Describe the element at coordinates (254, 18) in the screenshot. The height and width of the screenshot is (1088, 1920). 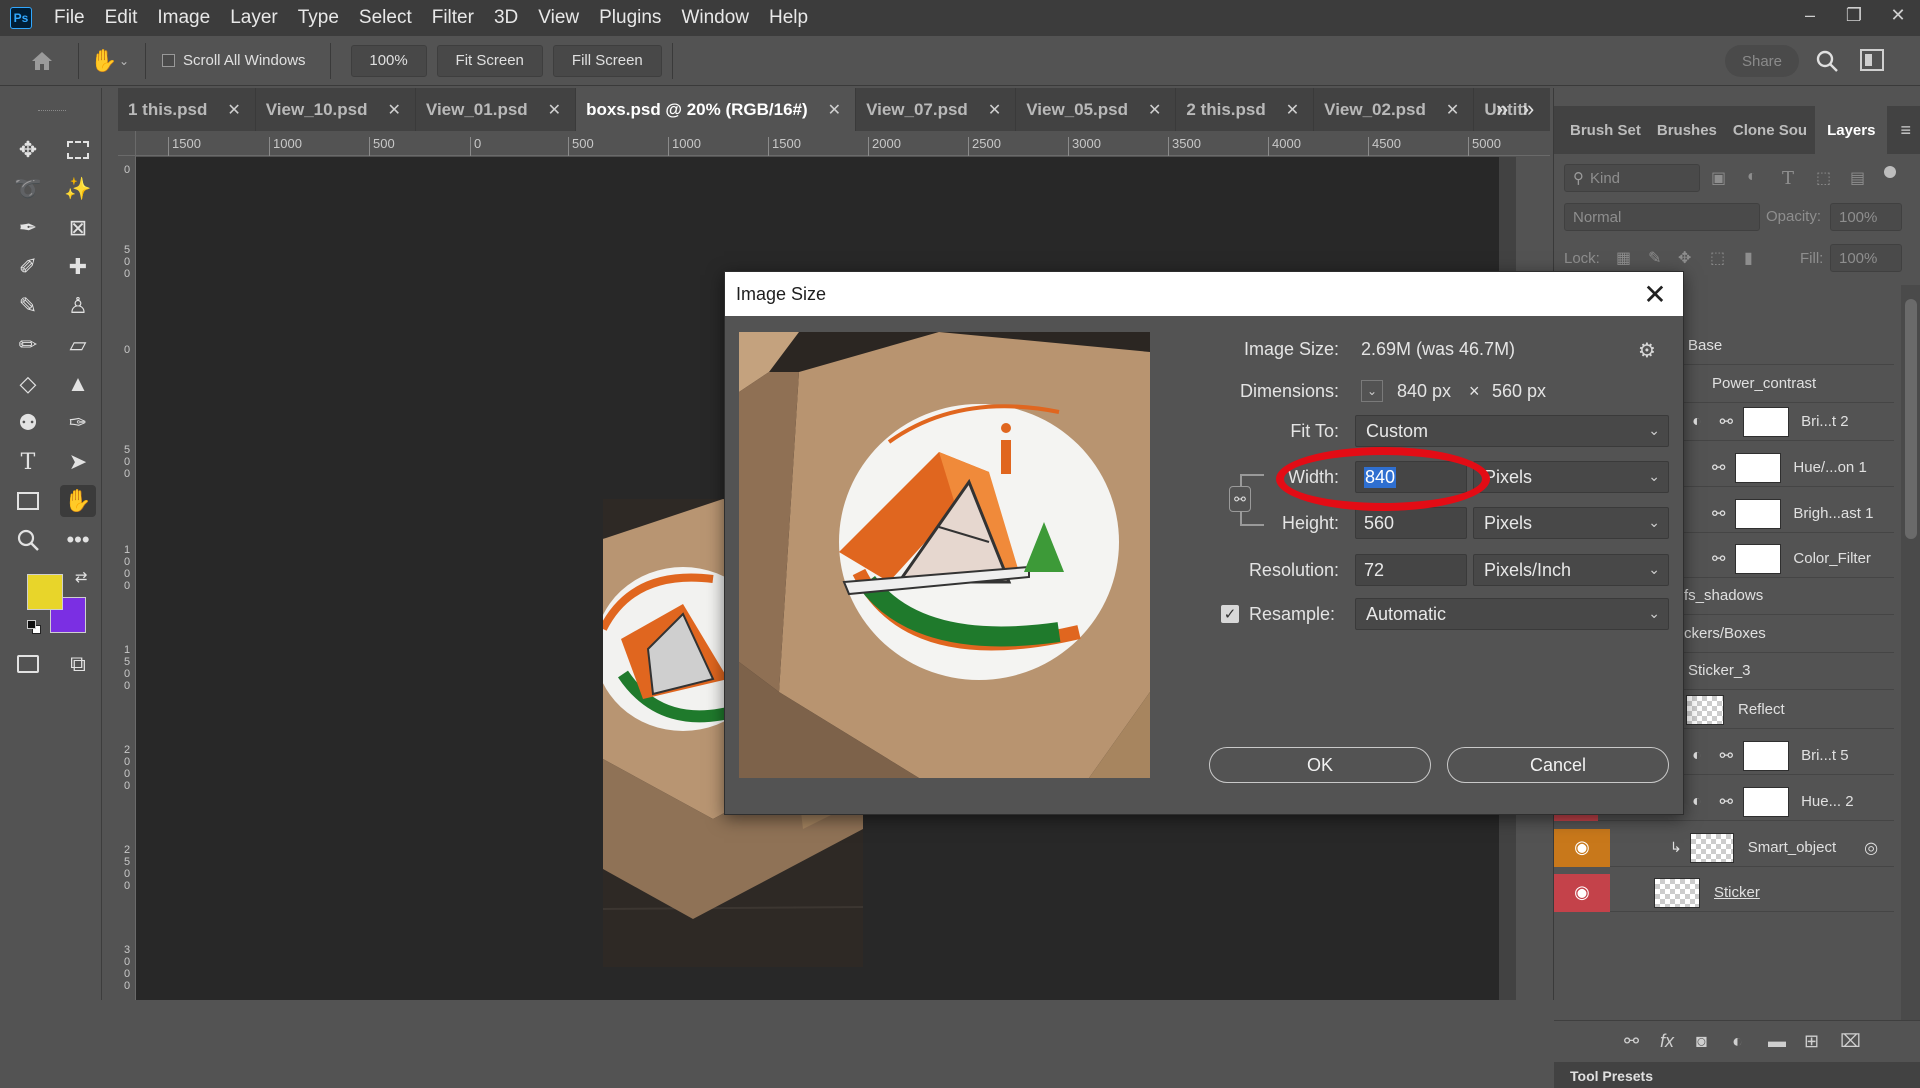
I see `menu-layer: Layer` at that location.